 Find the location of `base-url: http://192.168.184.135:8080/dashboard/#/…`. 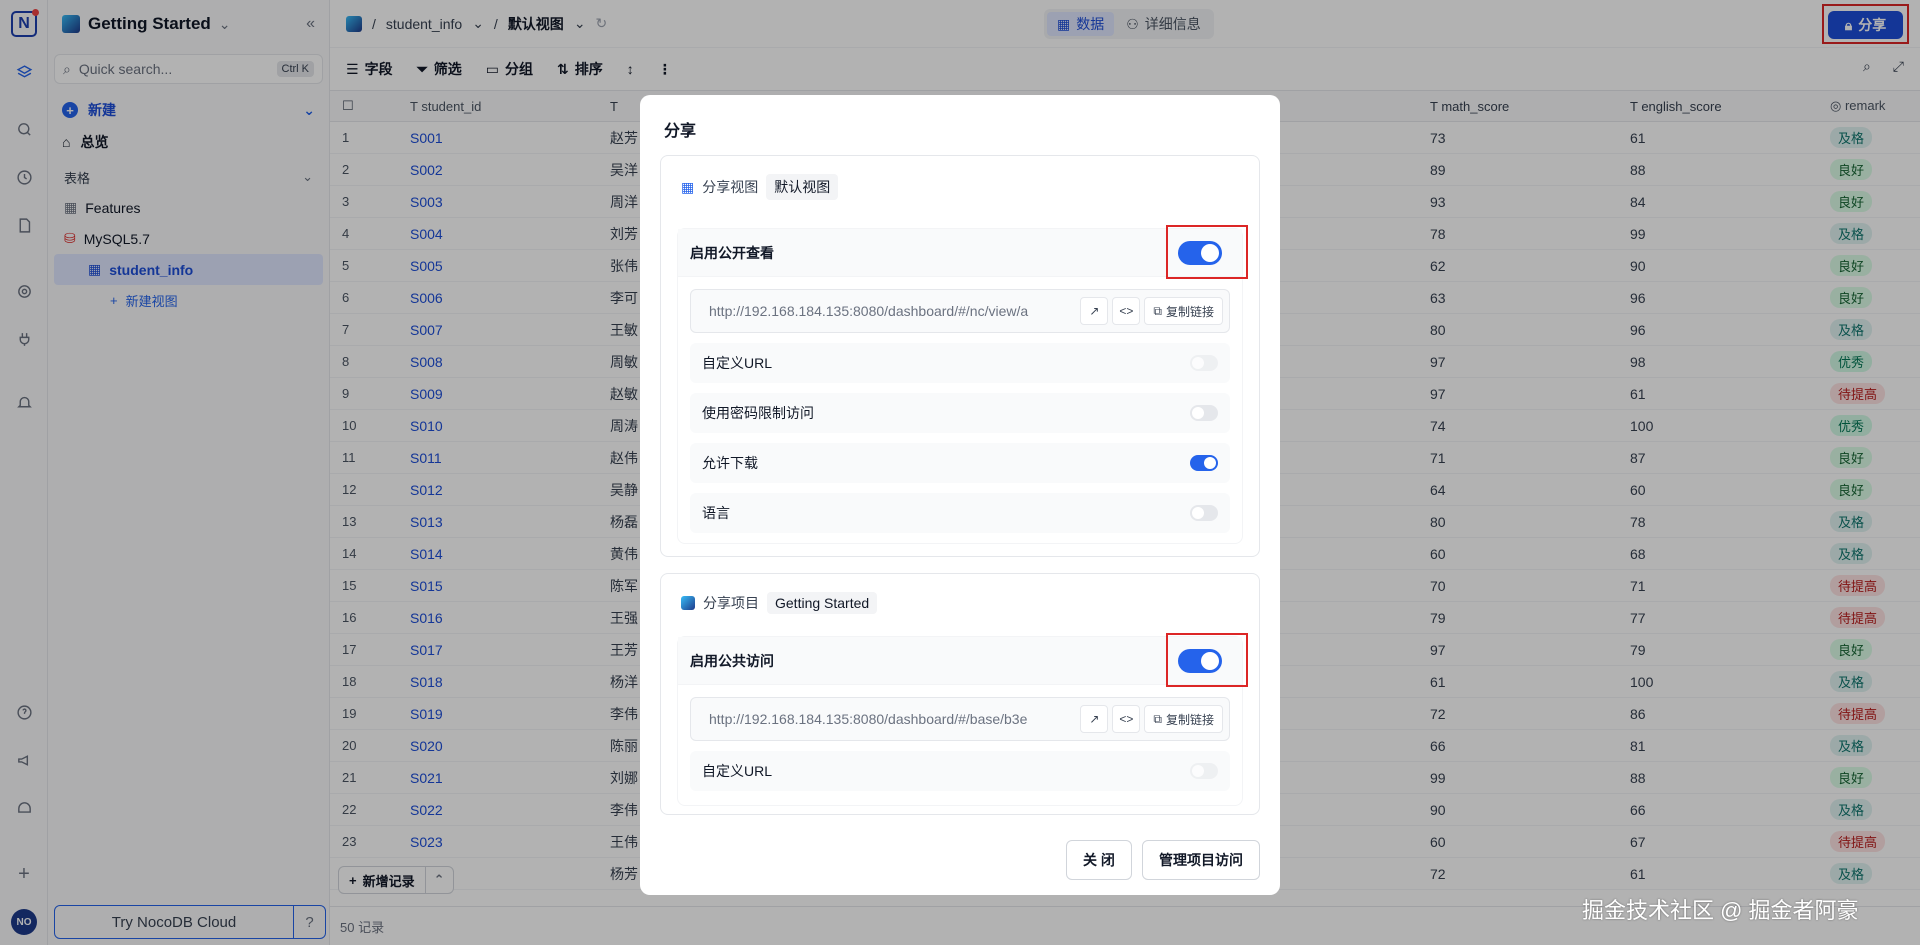

base-url: http://192.168.184.135:8080/dashboard/#/… is located at coordinates (868, 719).